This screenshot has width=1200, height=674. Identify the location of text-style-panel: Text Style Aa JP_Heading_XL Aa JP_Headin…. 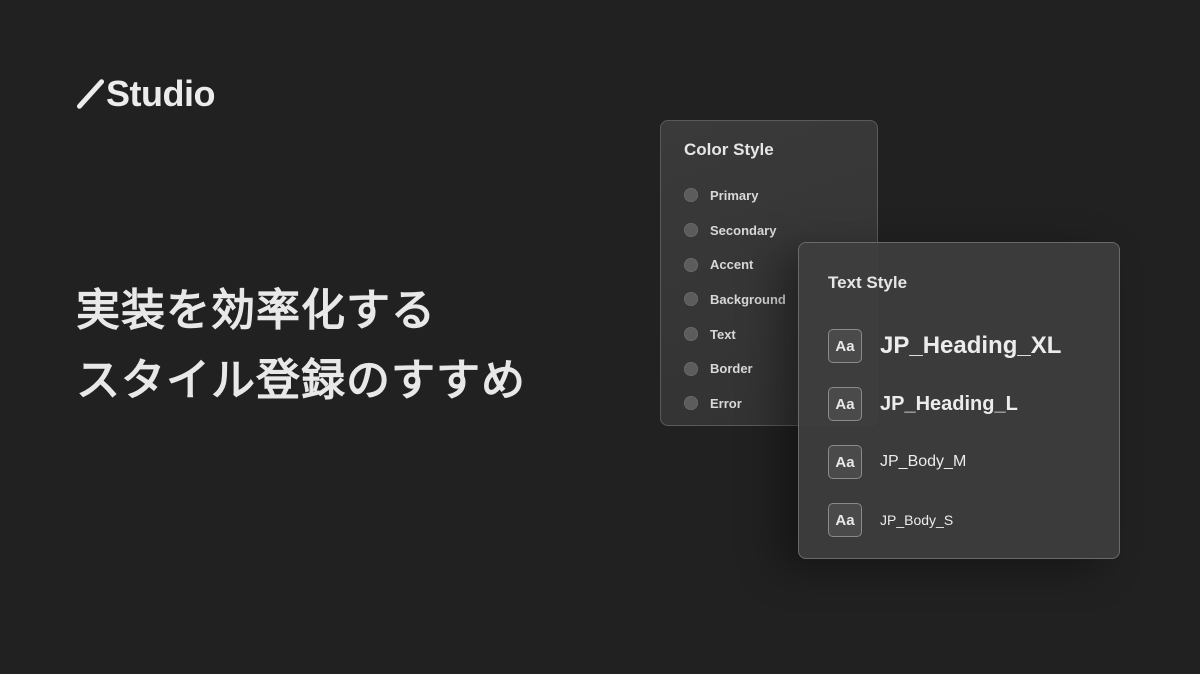
(959, 400).